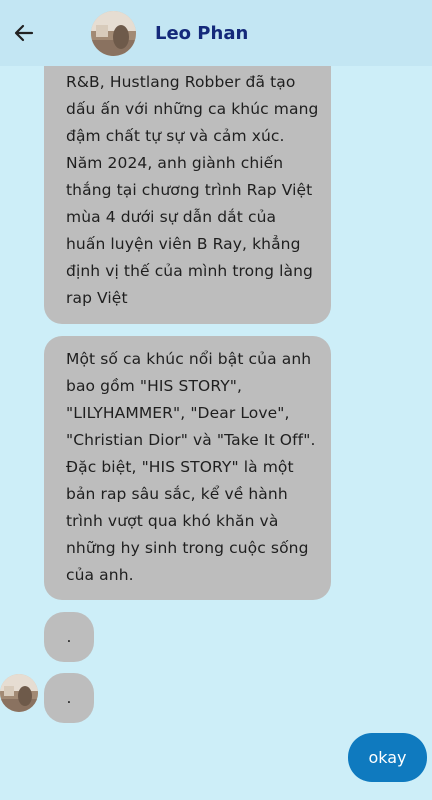 The width and height of the screenshot is (432, 800). Describe the element at coordinates (100, 575) in the screenshot. I see `message-line: của anh.` at that location.